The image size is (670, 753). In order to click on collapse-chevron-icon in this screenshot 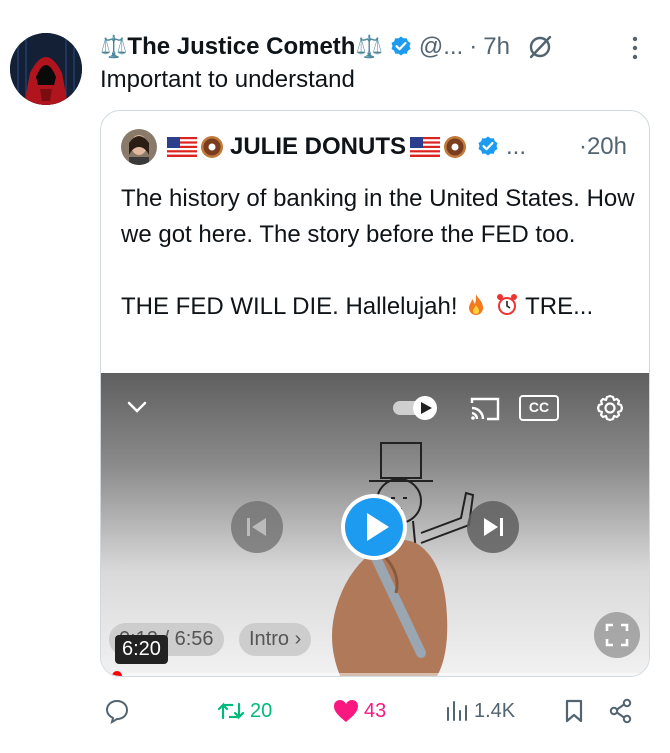, I will do `click(137, 407)`.